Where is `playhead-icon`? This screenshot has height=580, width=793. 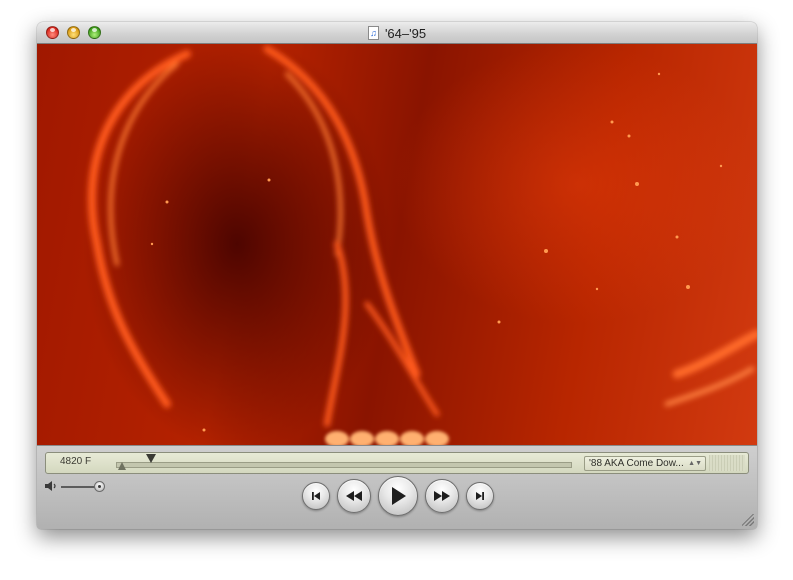 playhead-icon is located at coordinates (151, 458).